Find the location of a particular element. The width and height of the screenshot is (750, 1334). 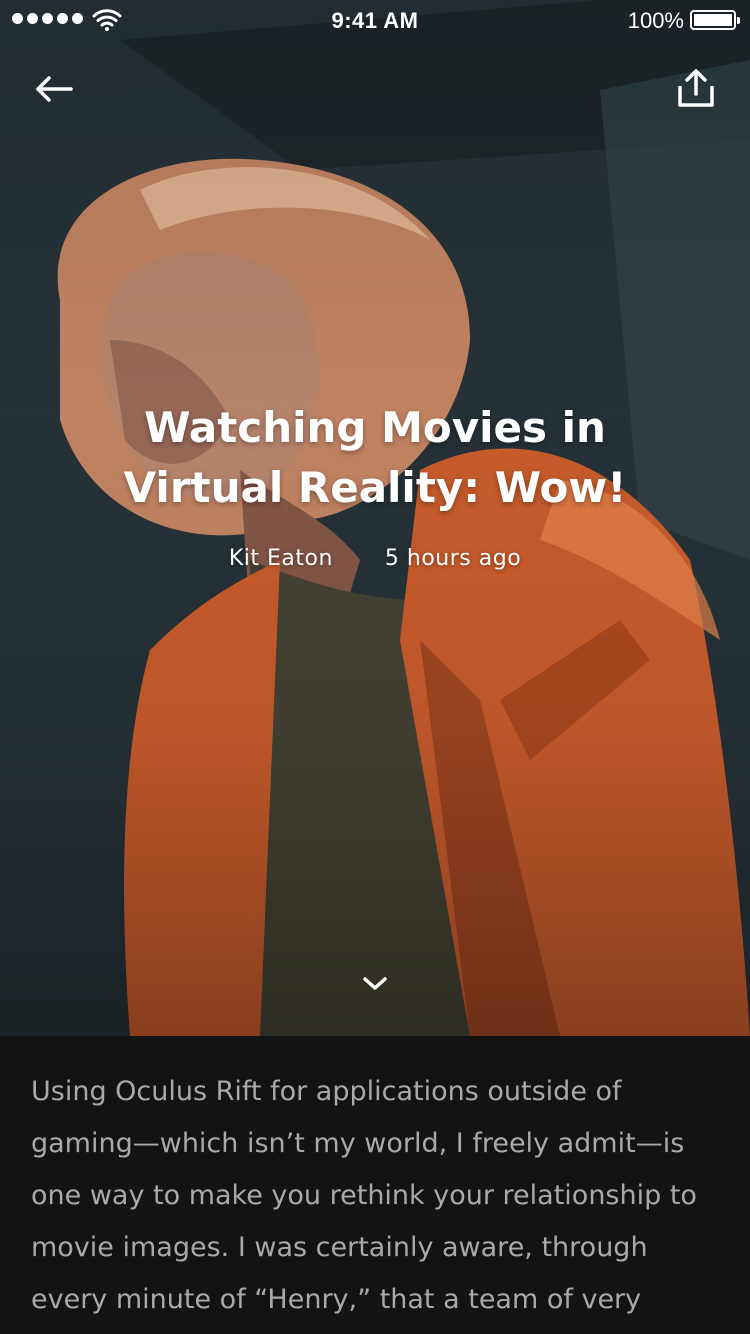

chevron-down-icon is located at coordinates (375, 983).